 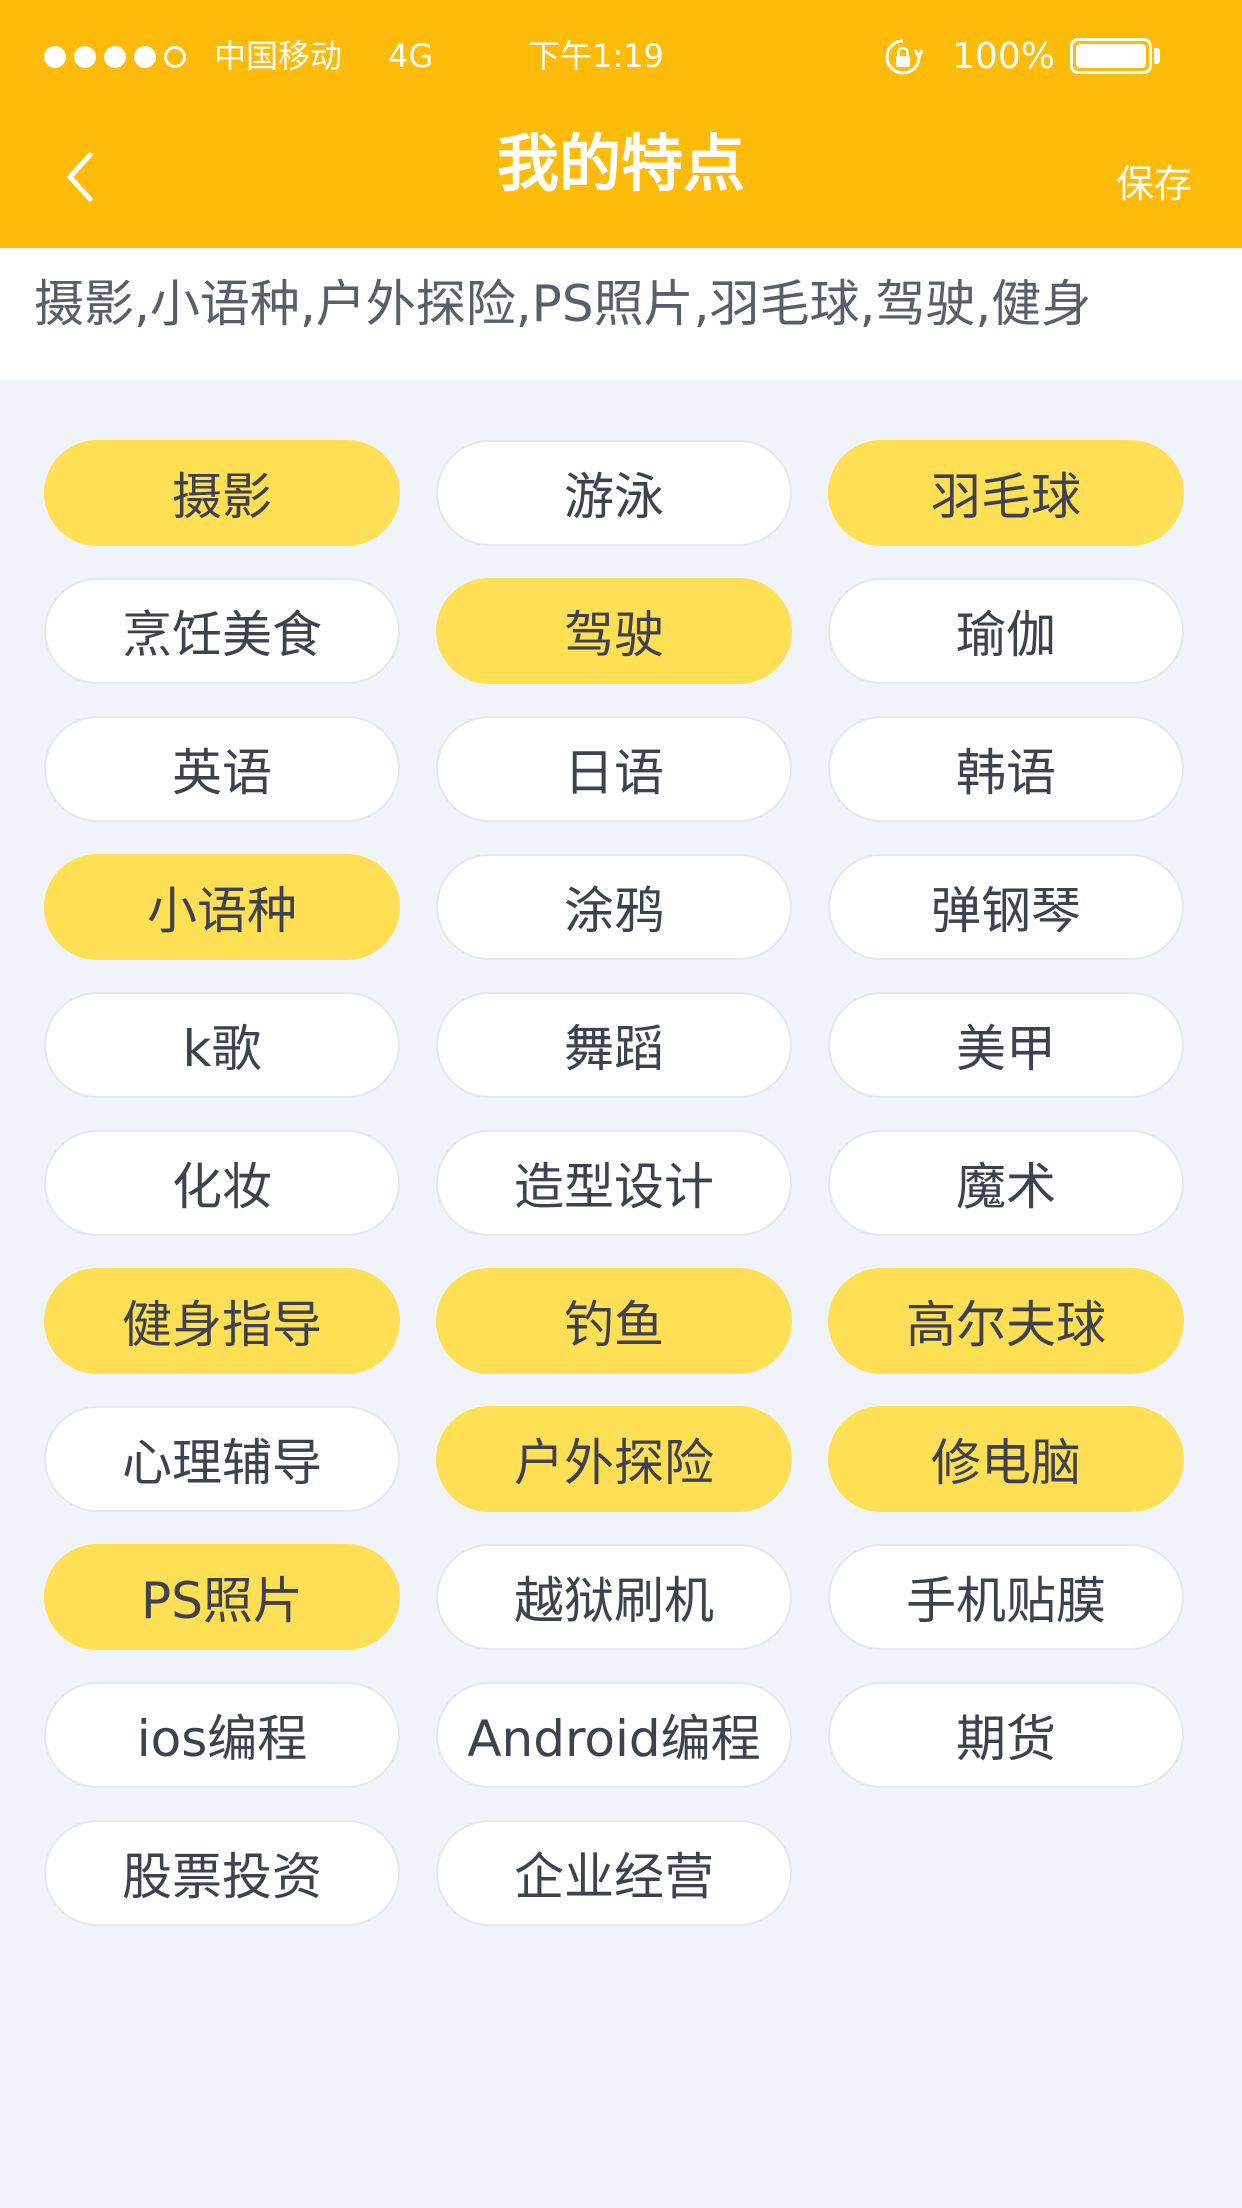 What do you see at coordinates (222, 1459) in the screenshot?
I see `tag-chip: 心理辅导` at bounding box center [222, 1459].